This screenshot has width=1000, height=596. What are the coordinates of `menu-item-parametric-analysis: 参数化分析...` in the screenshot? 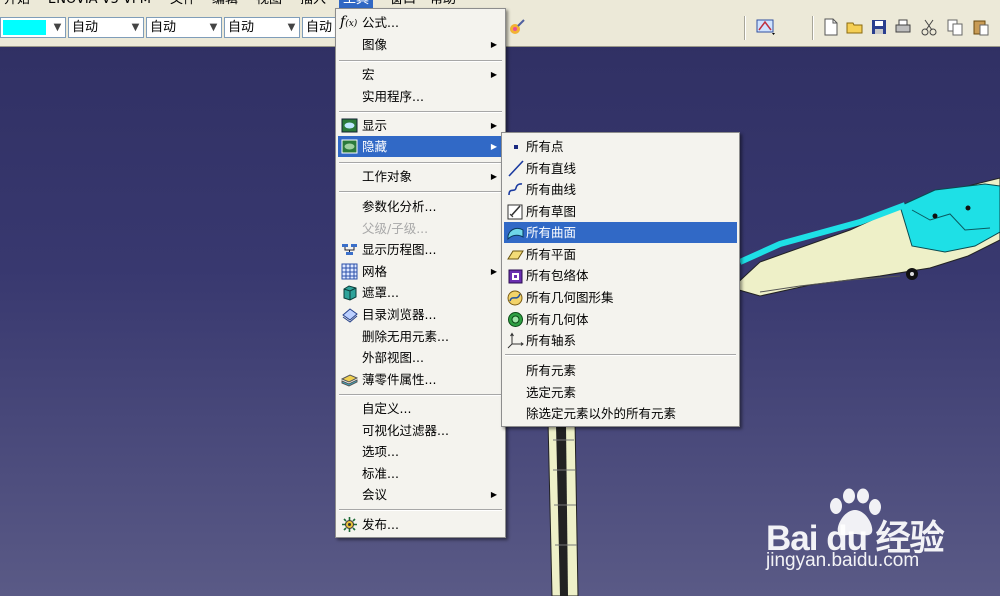 It's located at (420, 206).